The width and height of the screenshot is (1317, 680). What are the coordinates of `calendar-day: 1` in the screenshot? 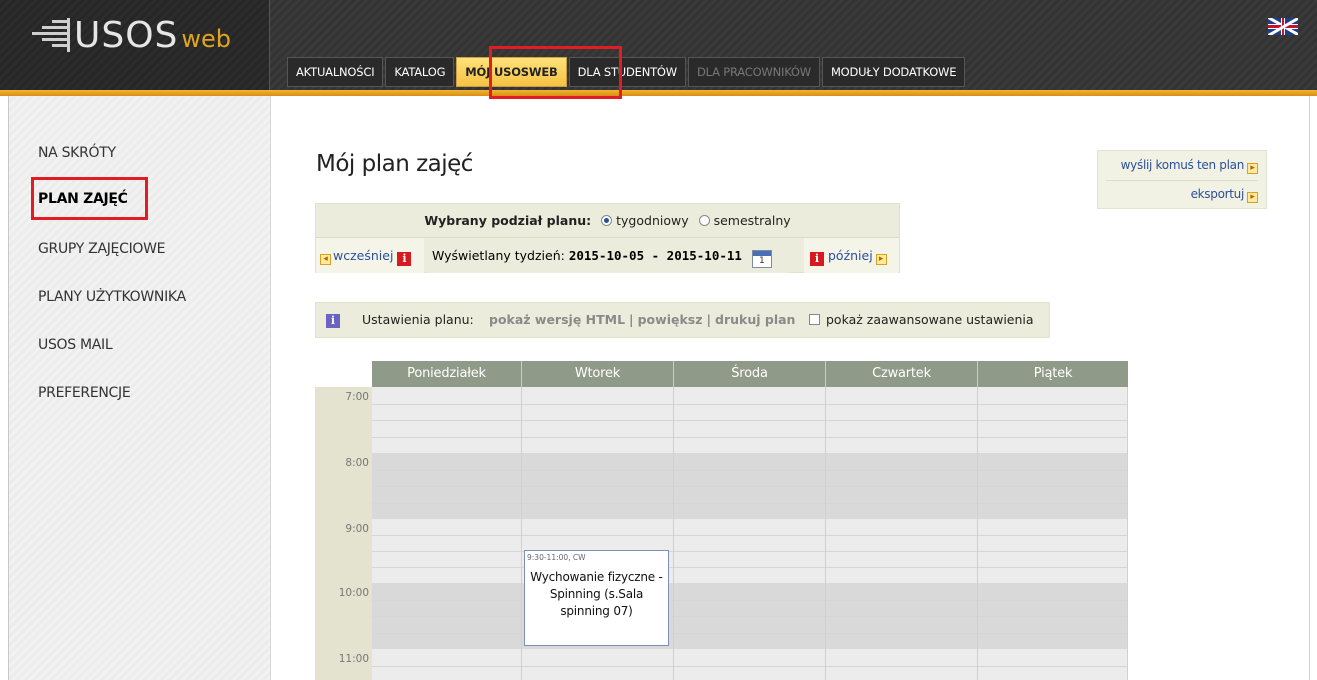 It's located at (762, 261).